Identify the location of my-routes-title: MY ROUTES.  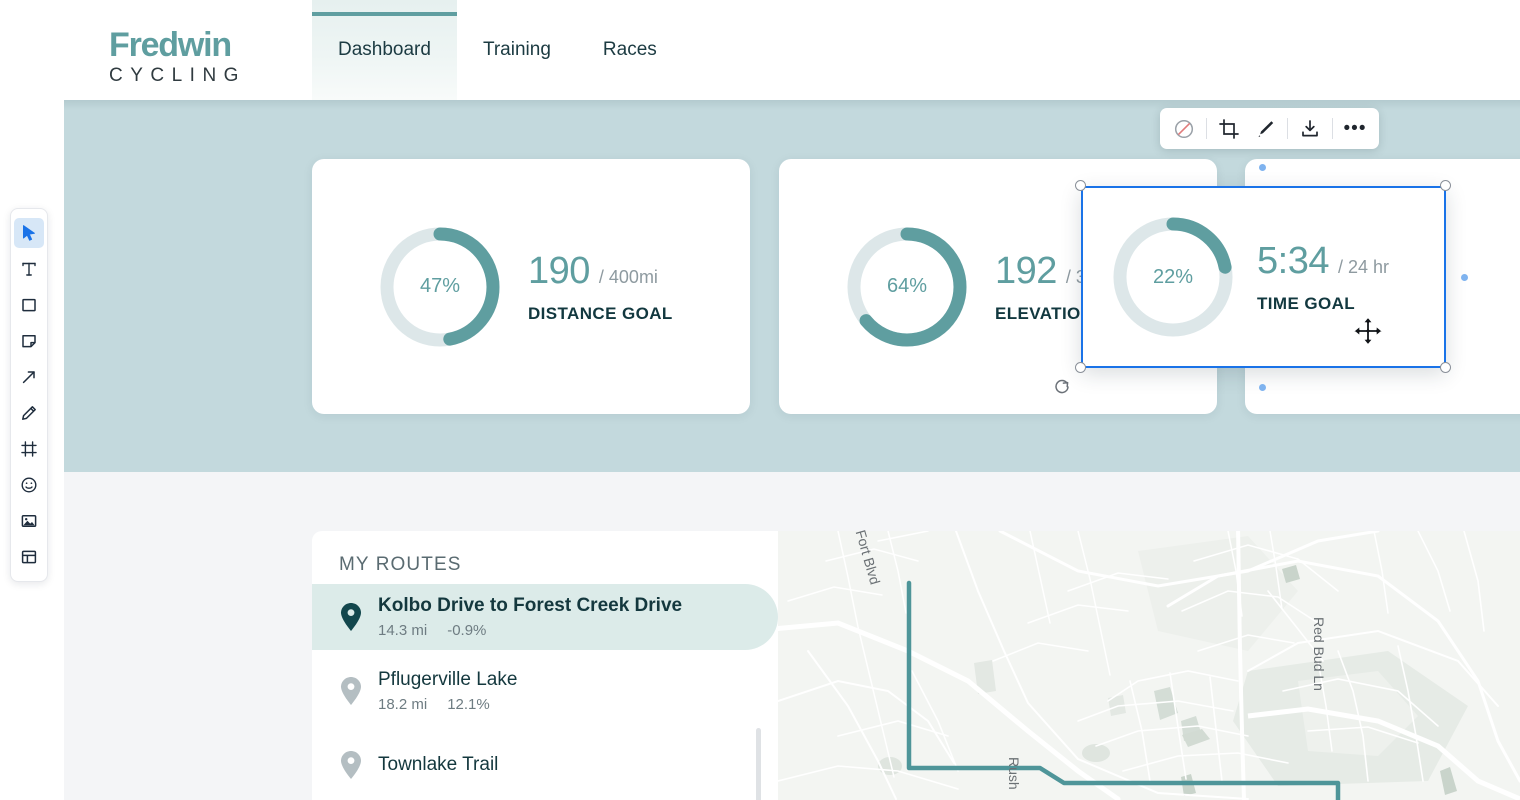
(400, 564).